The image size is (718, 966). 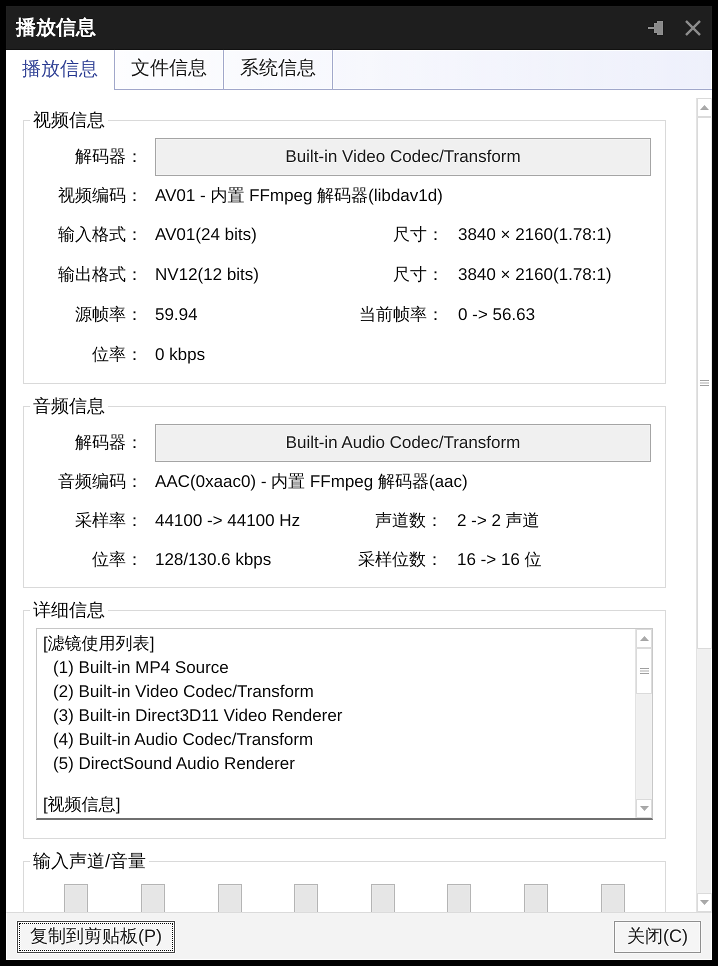 What do you see at coordinates (100, 235) in the screenshot?
I see `field-label: 输入格式：` at bounding box center [100, 235].